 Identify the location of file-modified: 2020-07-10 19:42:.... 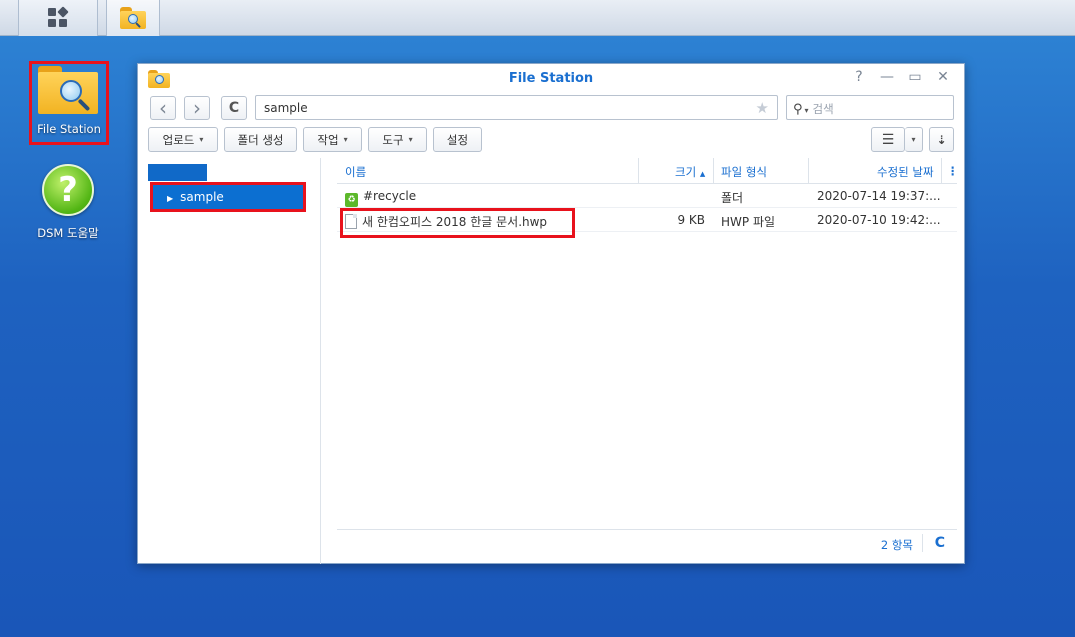
(879, 220).